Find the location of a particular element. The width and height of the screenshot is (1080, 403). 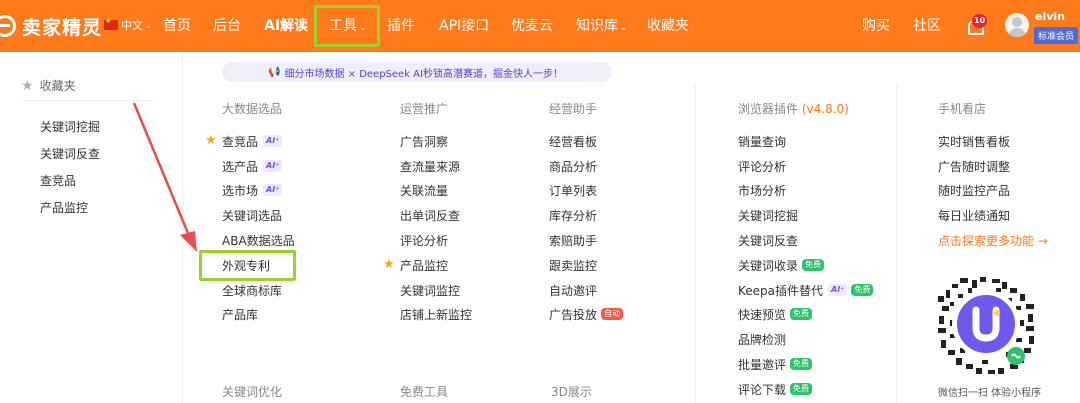

menu-item-quick-preview: 快速预览 免费 is located at coordinates (775, 314).